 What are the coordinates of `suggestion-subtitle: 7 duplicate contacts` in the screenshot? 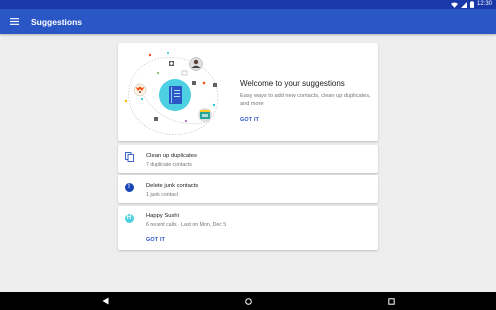 It's located at (169, 165).